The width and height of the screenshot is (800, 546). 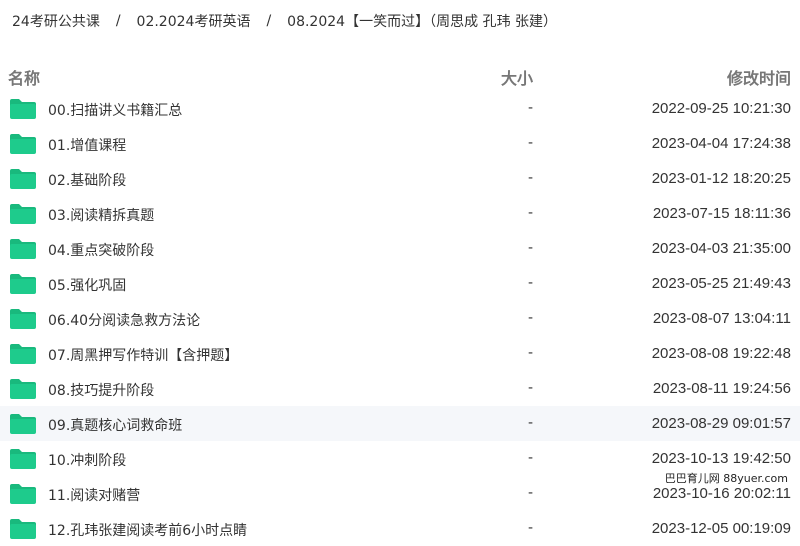 What do you see at coordinates (721, 143) in the screenshot?
I see `file-modified-time: 2023-04-04 17:24:38` at bounding box center [721, 143].